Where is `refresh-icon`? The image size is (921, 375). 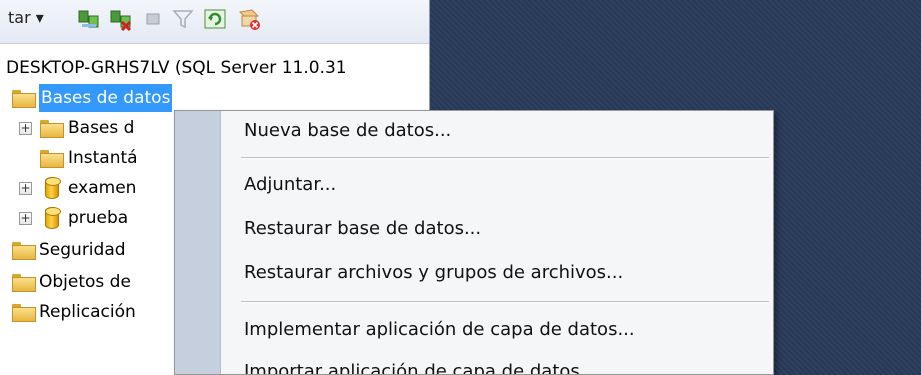
refresh-icon is located at coordinates (215, 19).